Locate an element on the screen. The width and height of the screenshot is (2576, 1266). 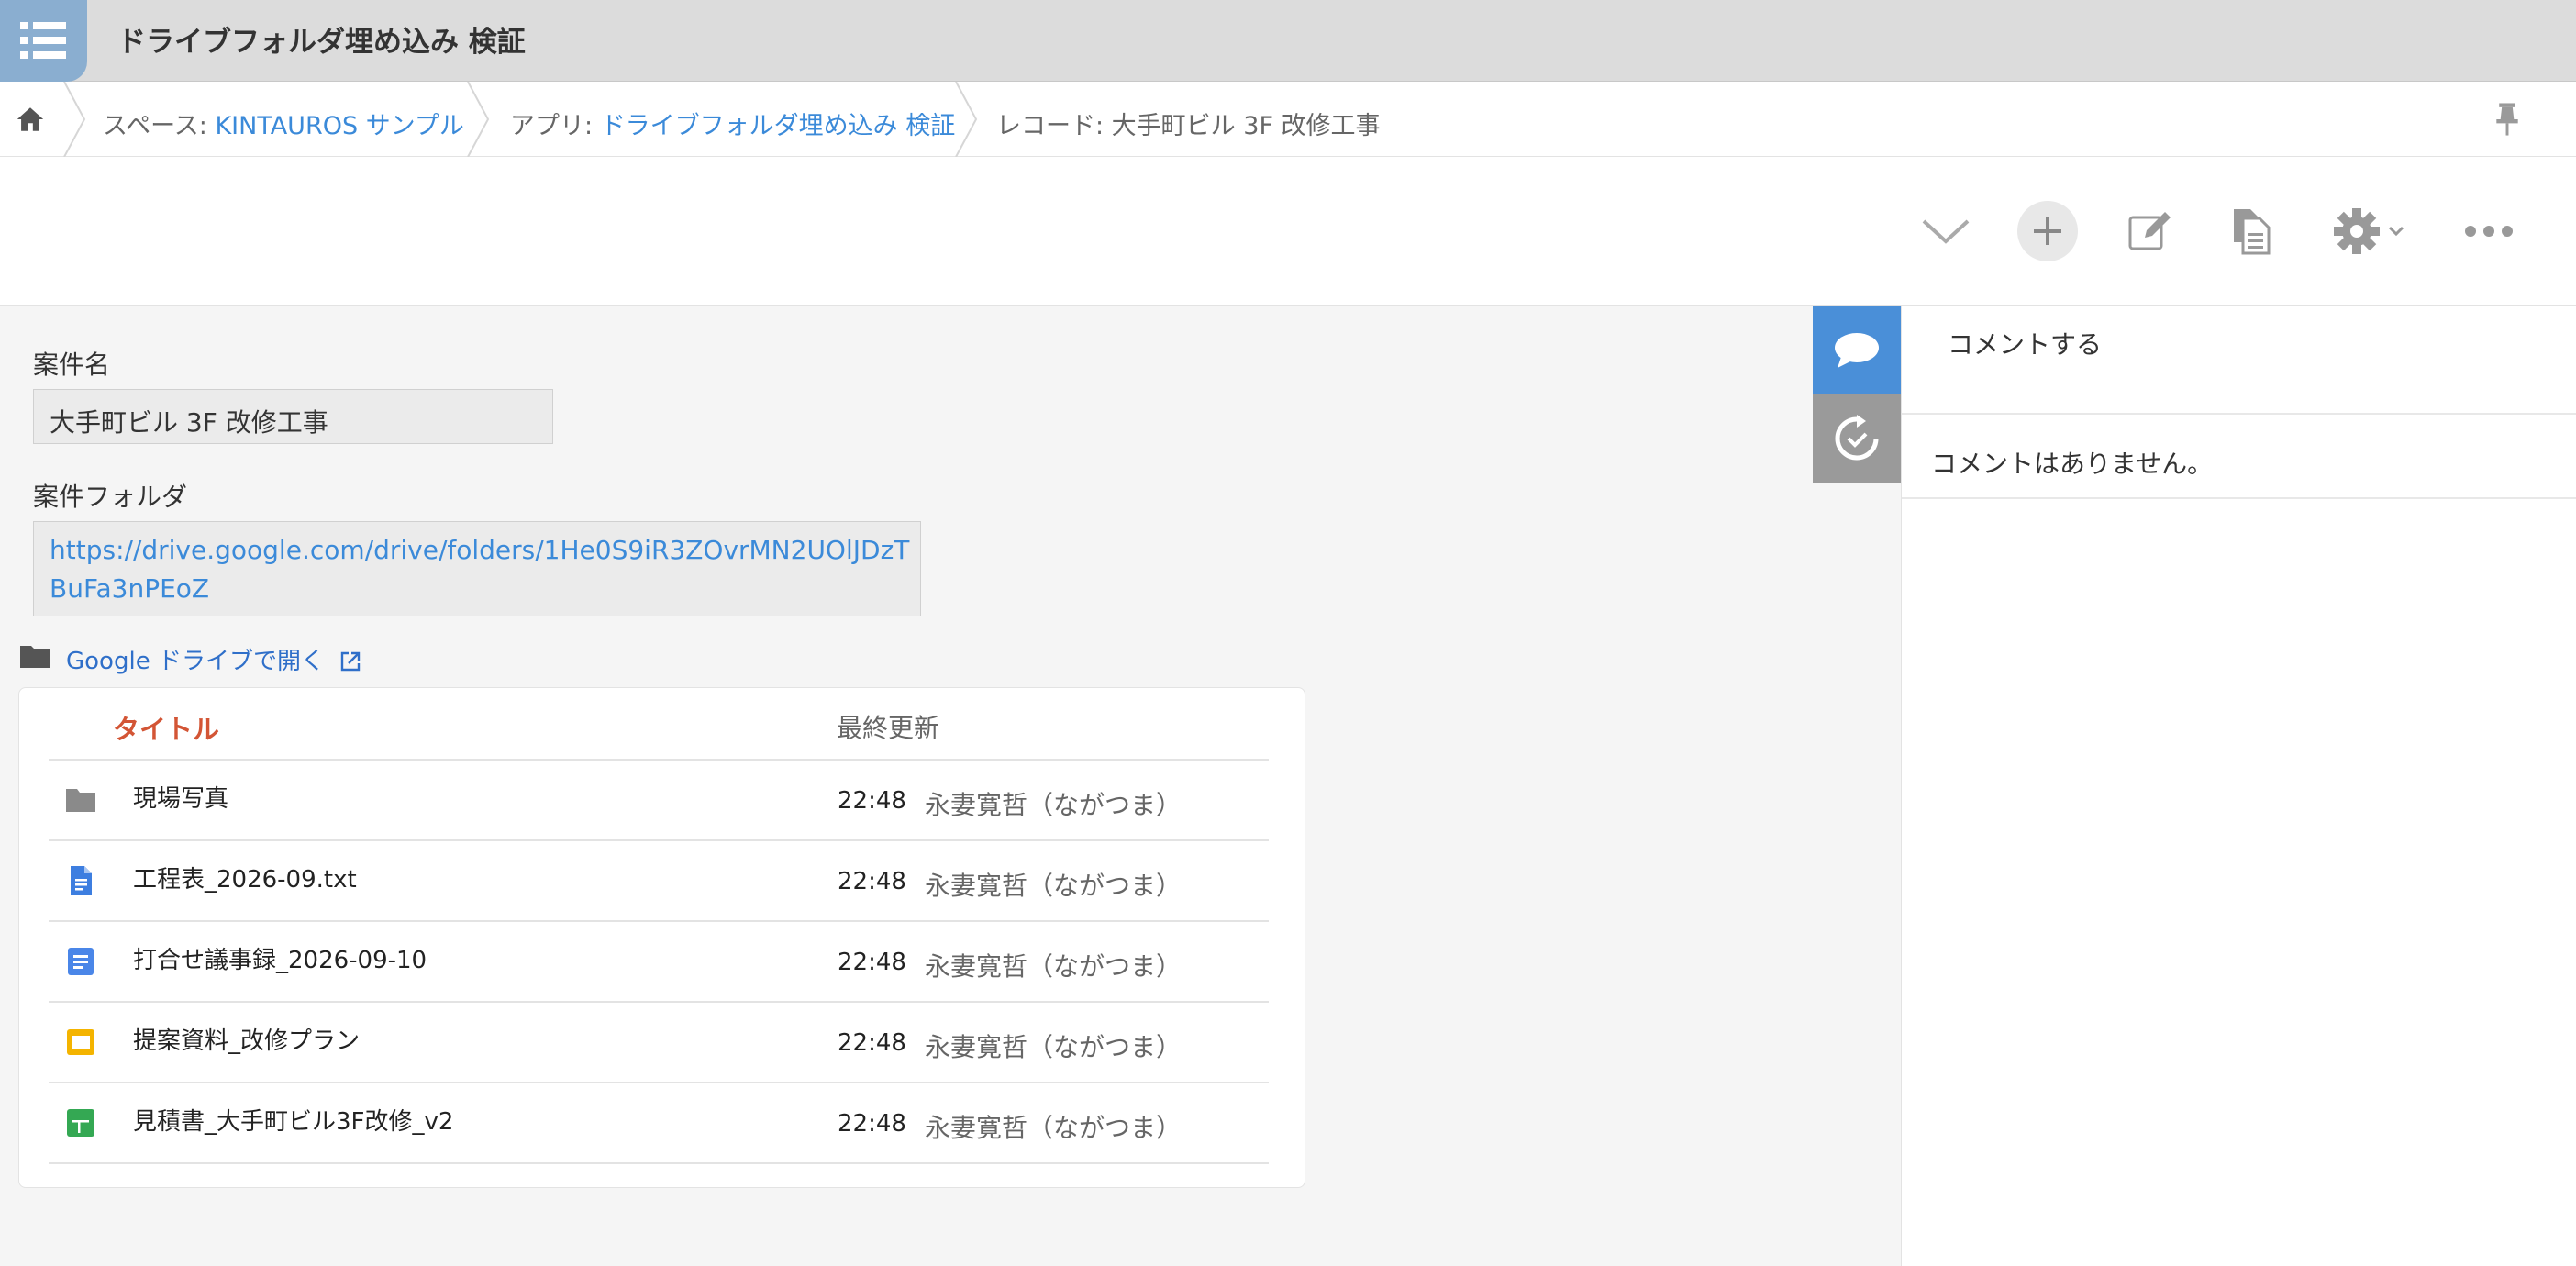
side-tabs is located at coordinates (1857, 394).